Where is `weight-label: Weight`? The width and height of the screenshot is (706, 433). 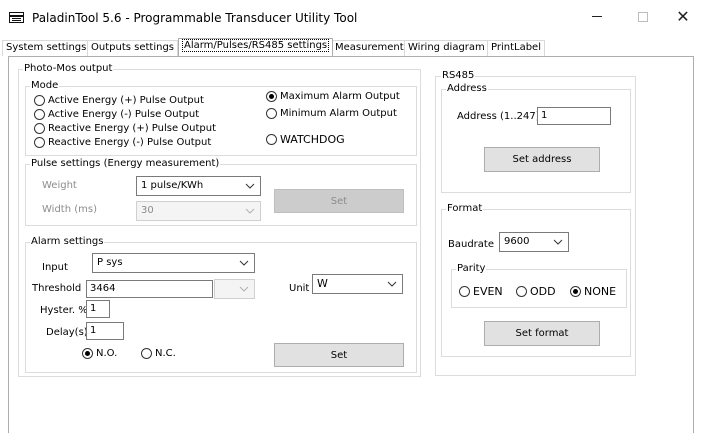 weight-label: Weight is located at coordinates (59, 185).